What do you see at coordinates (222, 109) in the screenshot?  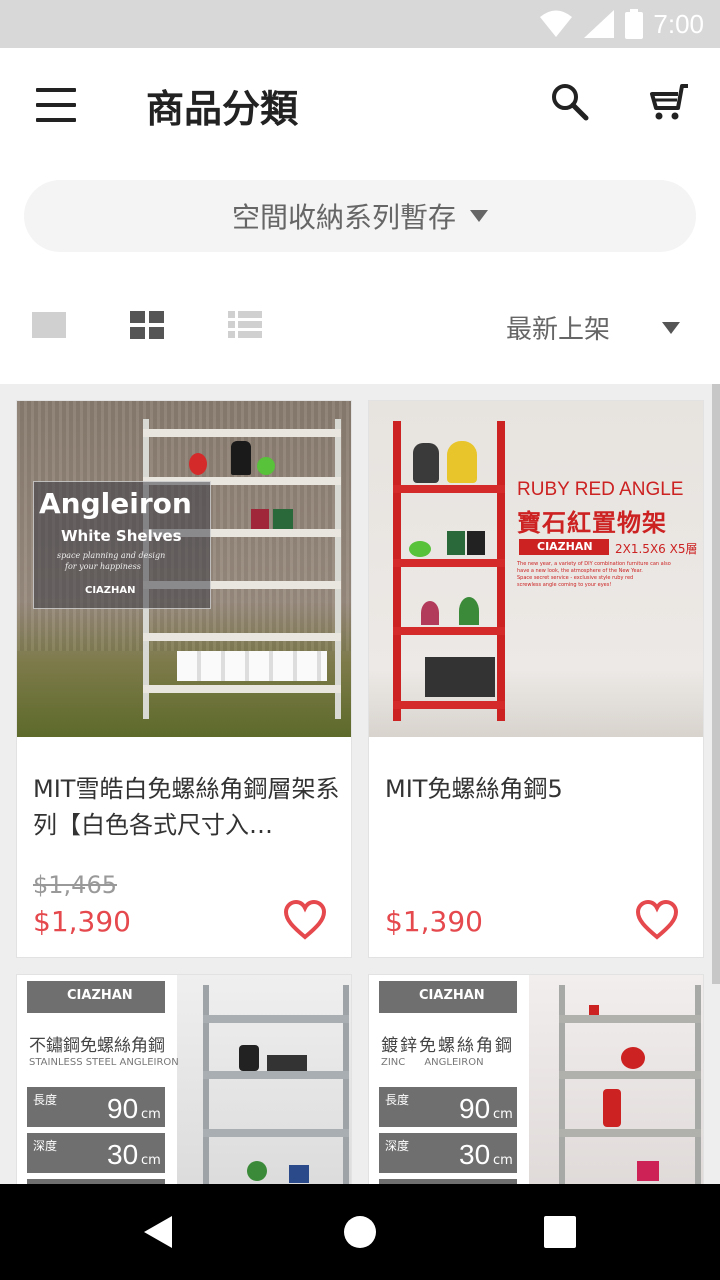 I see `page-title: 商品分類` at bounding box center [222, 109].